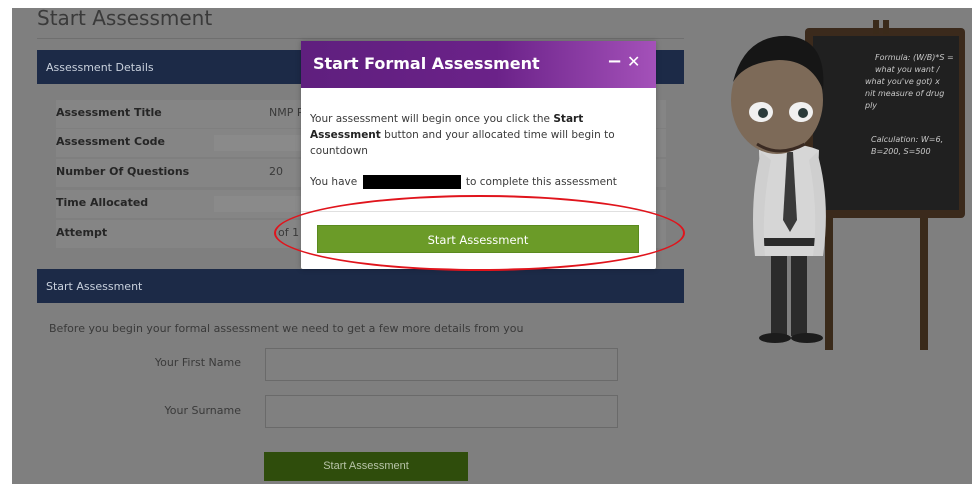  Describe the element at coordinates (334, 182) in the screenshot. I see `time-prefix: You have` at that location.